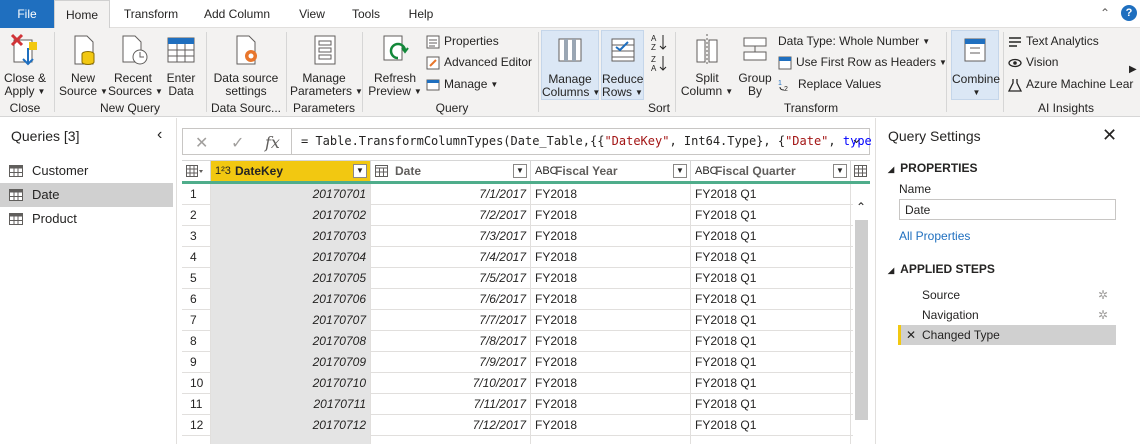 Image resolution: width=1140 pixels, height=444 pixels. What do you see at coordinates (451, 278) in the screenshot?
I see `cell-date: 7/5/2017` at bounding box center [451, 278].